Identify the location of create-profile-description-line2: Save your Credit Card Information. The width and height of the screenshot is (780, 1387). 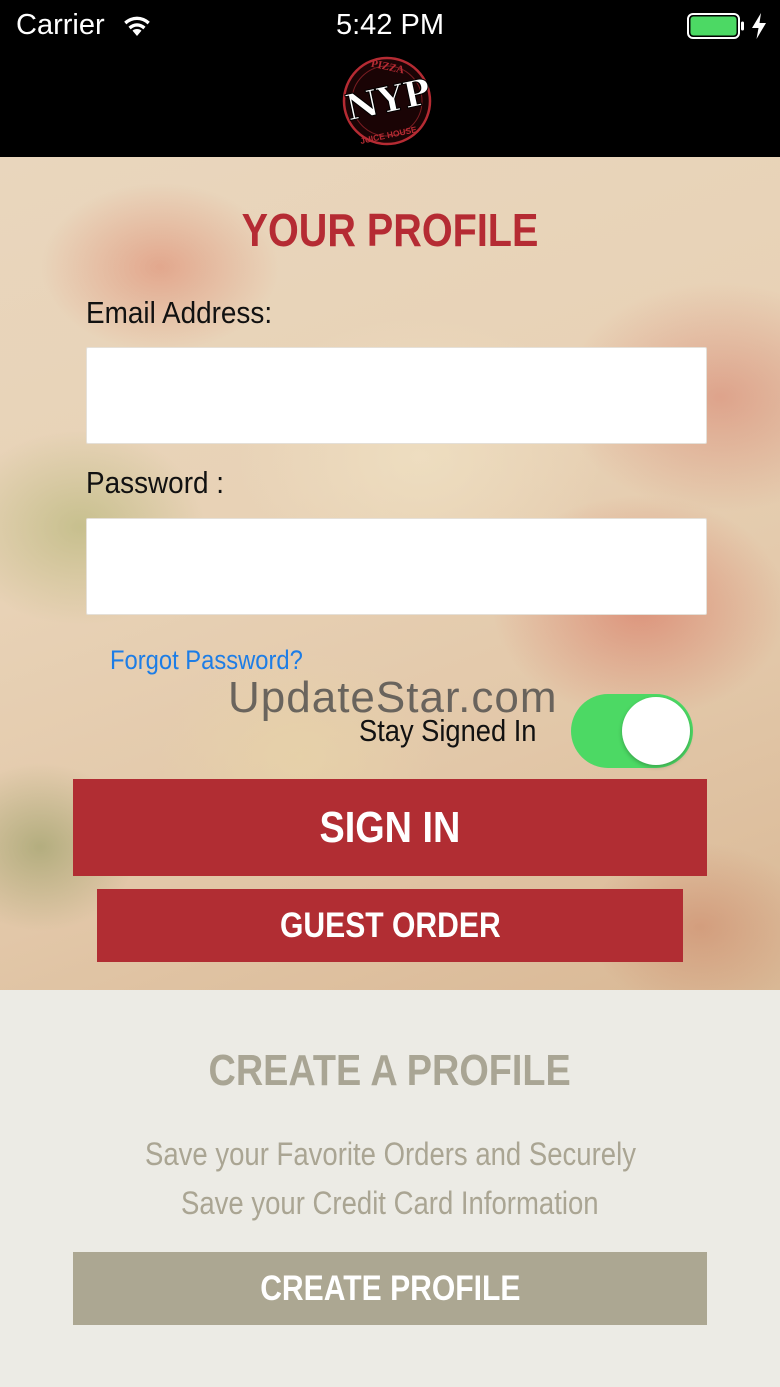
(390, 1203).